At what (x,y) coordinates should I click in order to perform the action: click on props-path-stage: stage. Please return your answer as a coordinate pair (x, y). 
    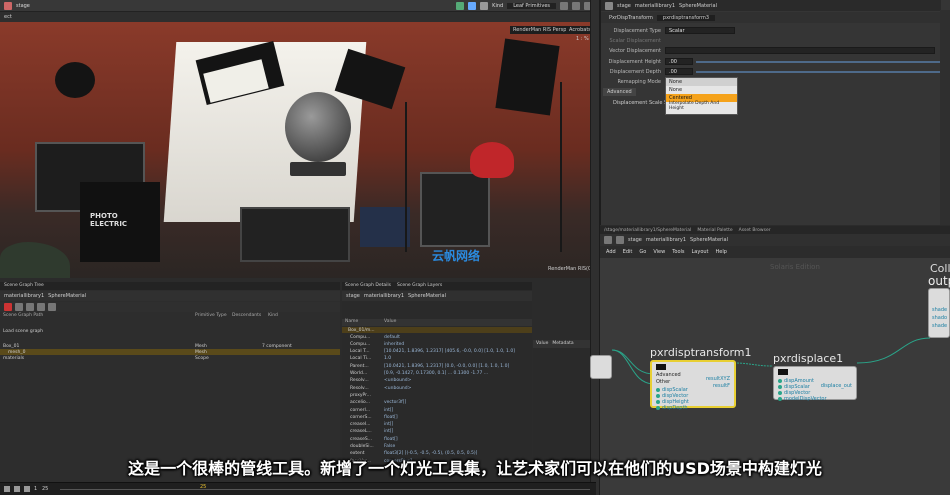
    Looking at the image, I should click on (353, 296).